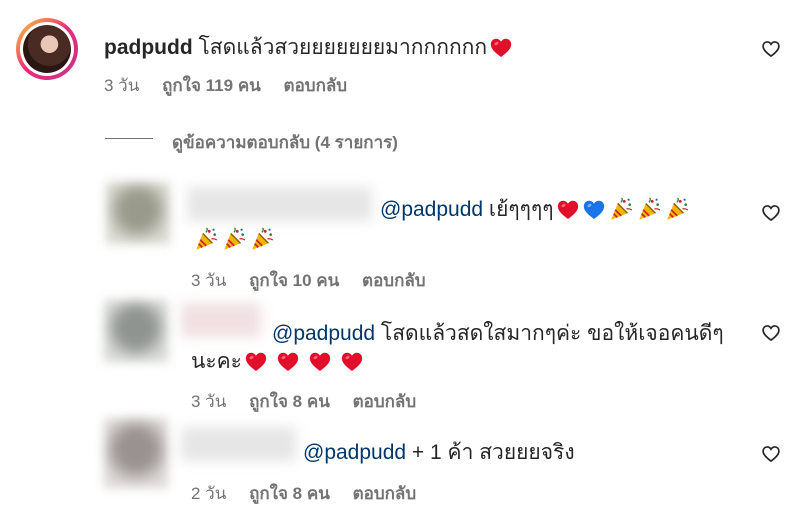 This screenshot has height=529, width=800. I want to click on reply-mention-3: @padpudd, so click(354, 452).